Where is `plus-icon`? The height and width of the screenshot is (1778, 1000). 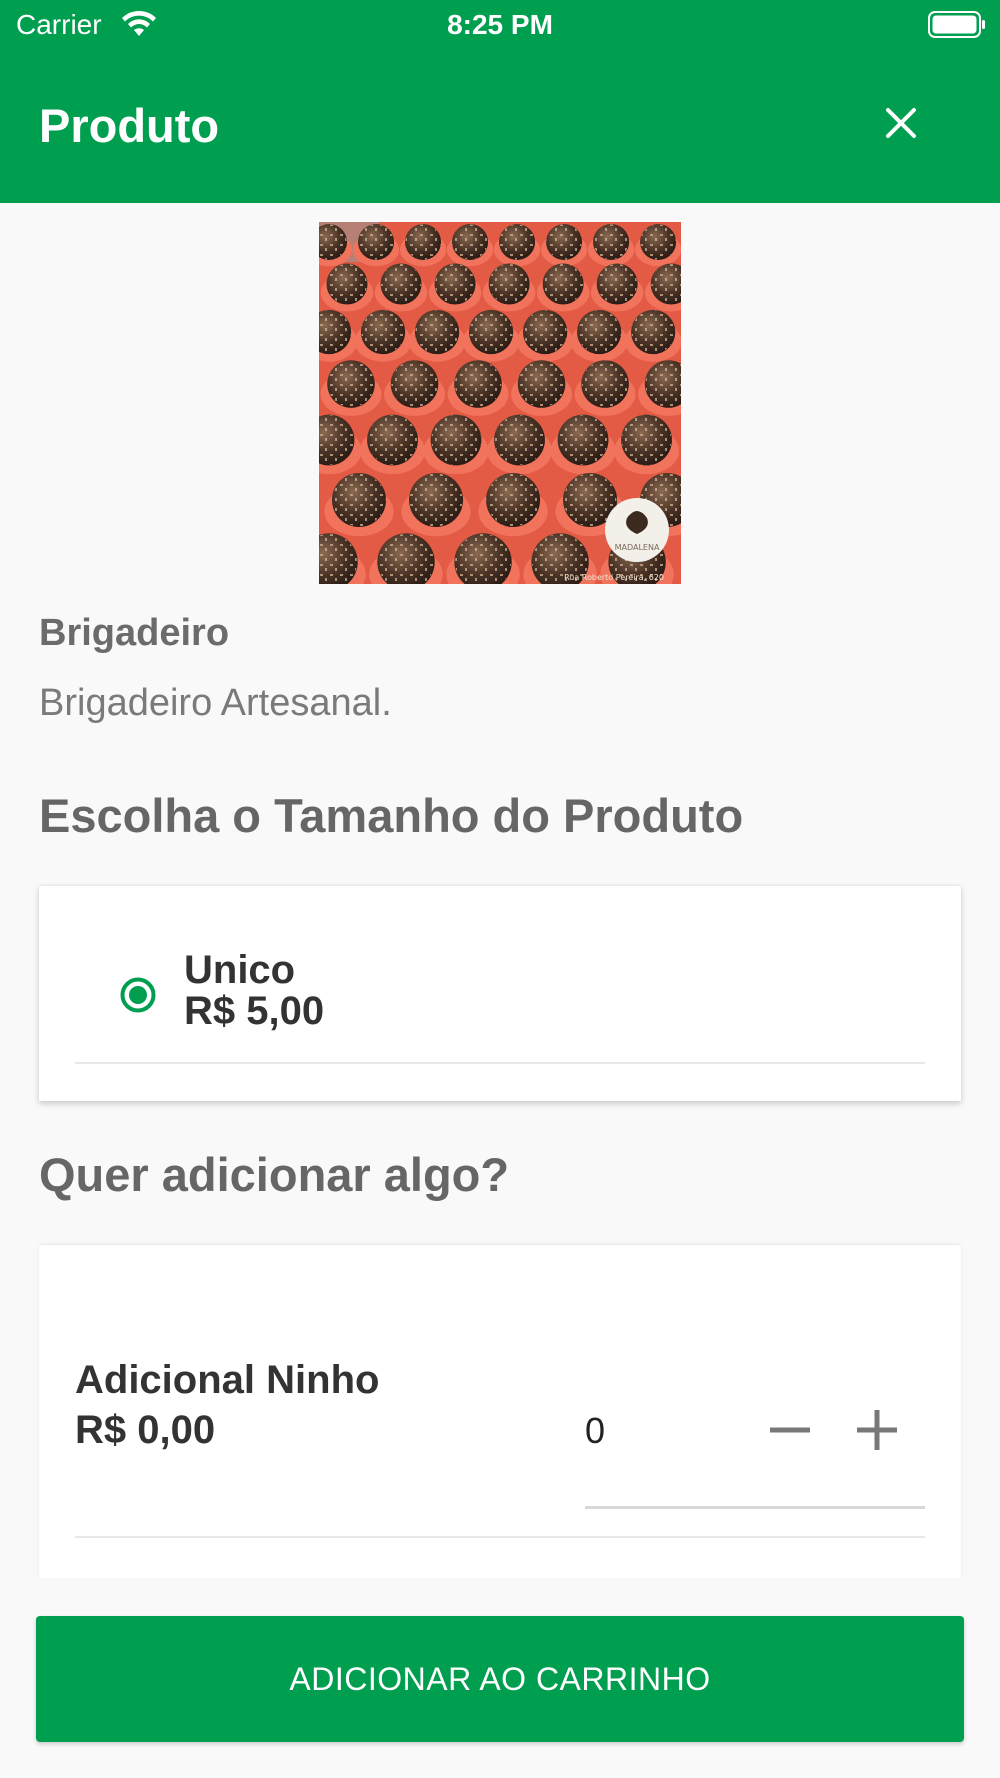 plus-icon is located at coordinates (877, 1430).